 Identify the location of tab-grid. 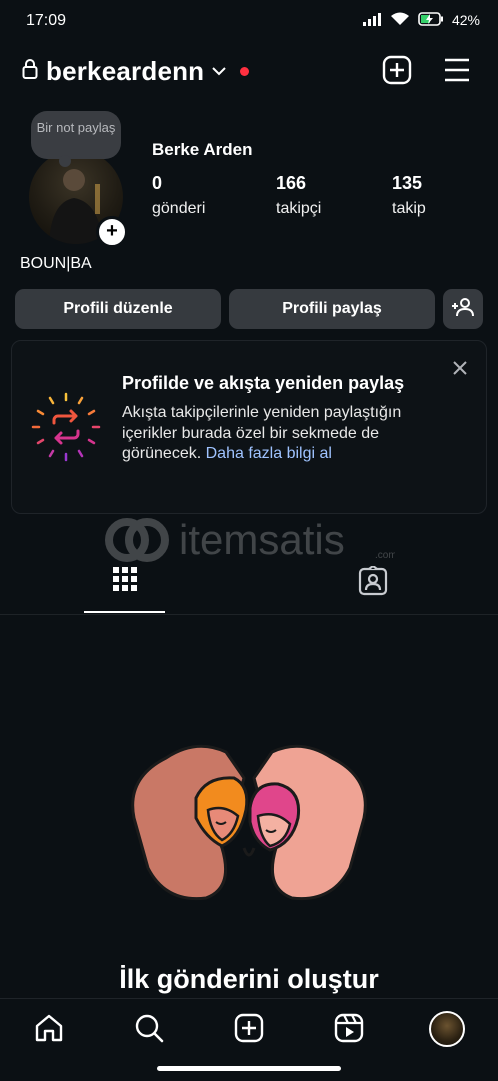
(125, 589).